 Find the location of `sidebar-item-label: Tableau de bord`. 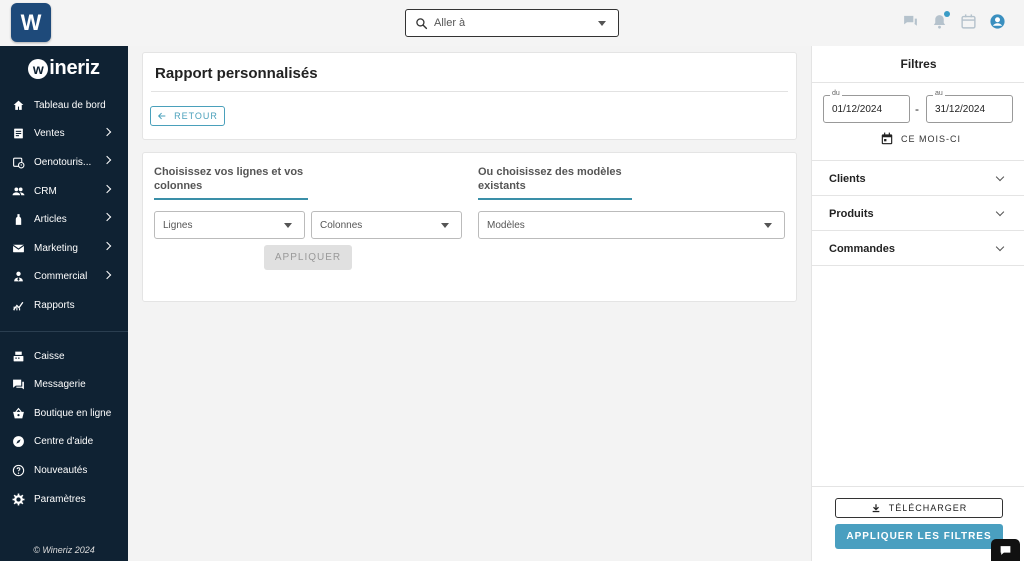

sidebar-item-label: Tableau de bord is located at coordinates (70, 105).